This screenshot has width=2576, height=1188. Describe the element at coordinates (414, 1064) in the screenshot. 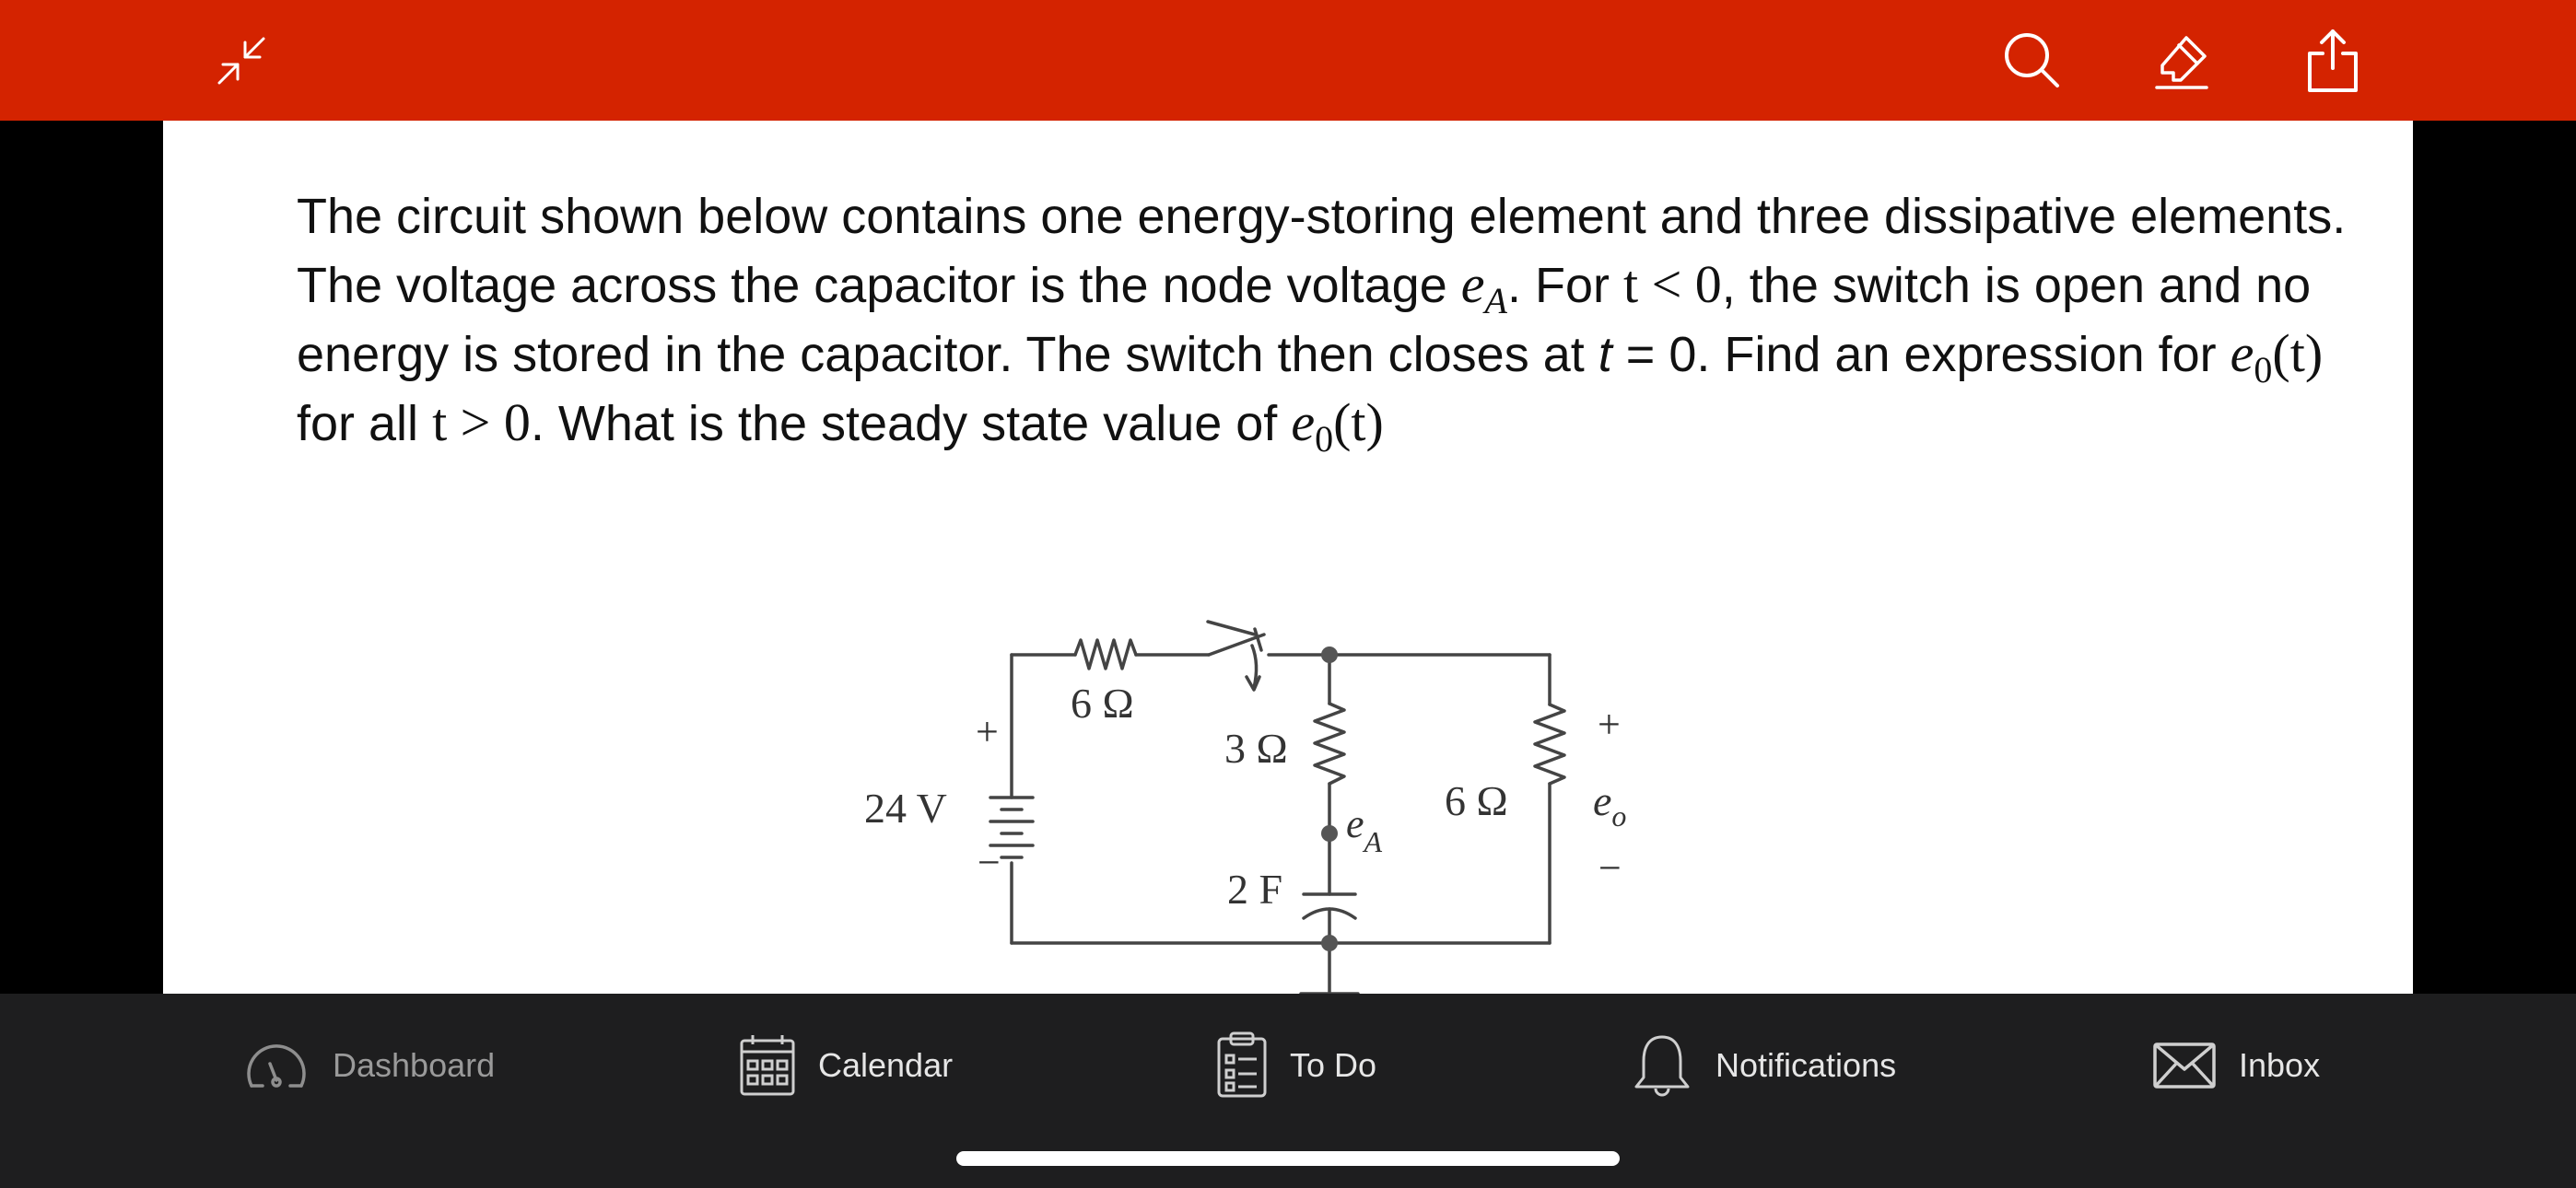

I see `tab-dashboard-label: Dashboard` at that location.